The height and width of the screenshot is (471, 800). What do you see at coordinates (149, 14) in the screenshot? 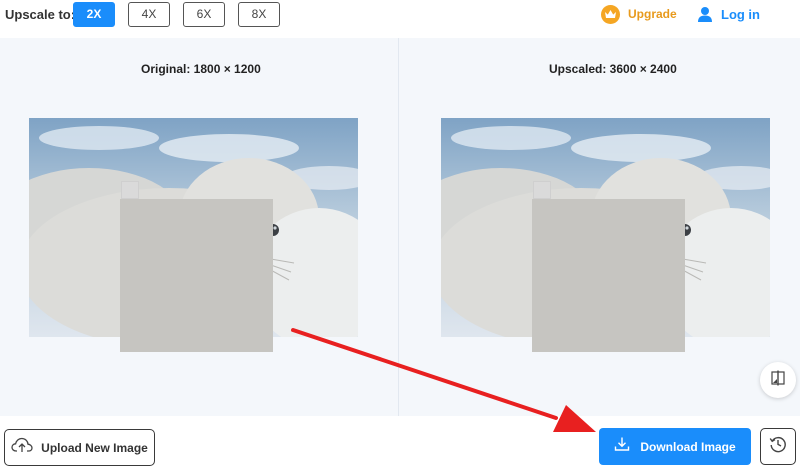
I see `scale-4x-button: 4X` at bounding box center [149, 14].